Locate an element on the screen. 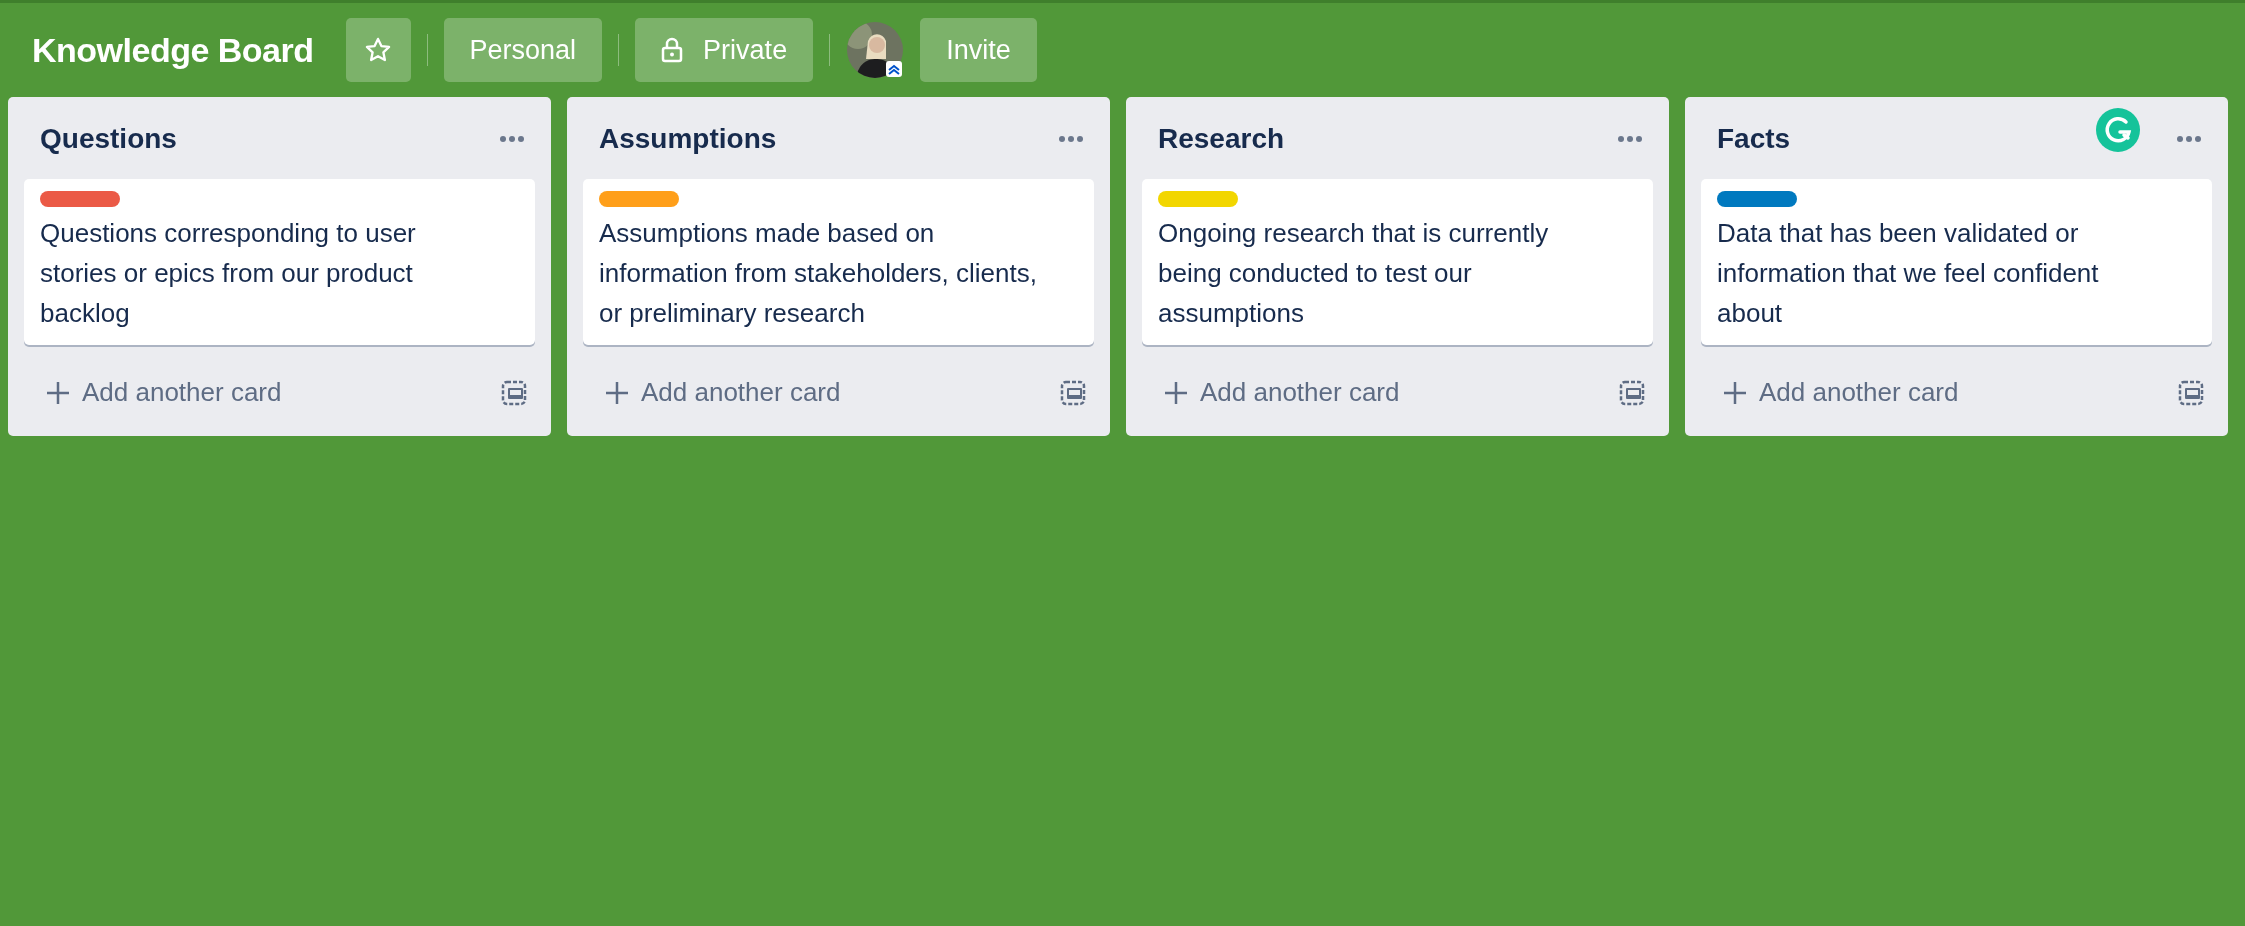  card-text: Questions corresponding to user stories or epics from our product backlog is located at coordinates (228, 273).